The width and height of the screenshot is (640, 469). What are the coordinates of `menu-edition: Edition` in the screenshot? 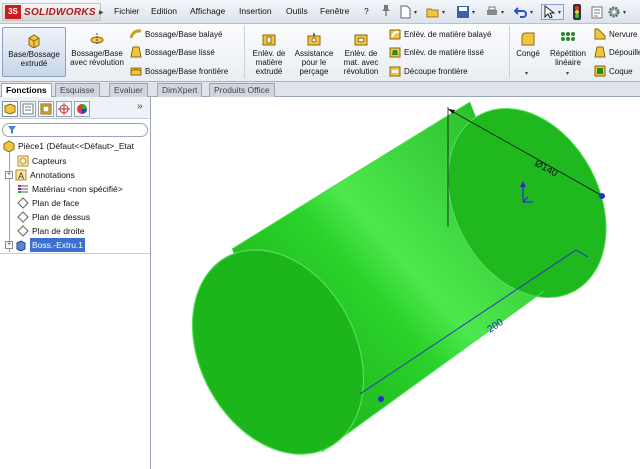 It's located at (164, 11).